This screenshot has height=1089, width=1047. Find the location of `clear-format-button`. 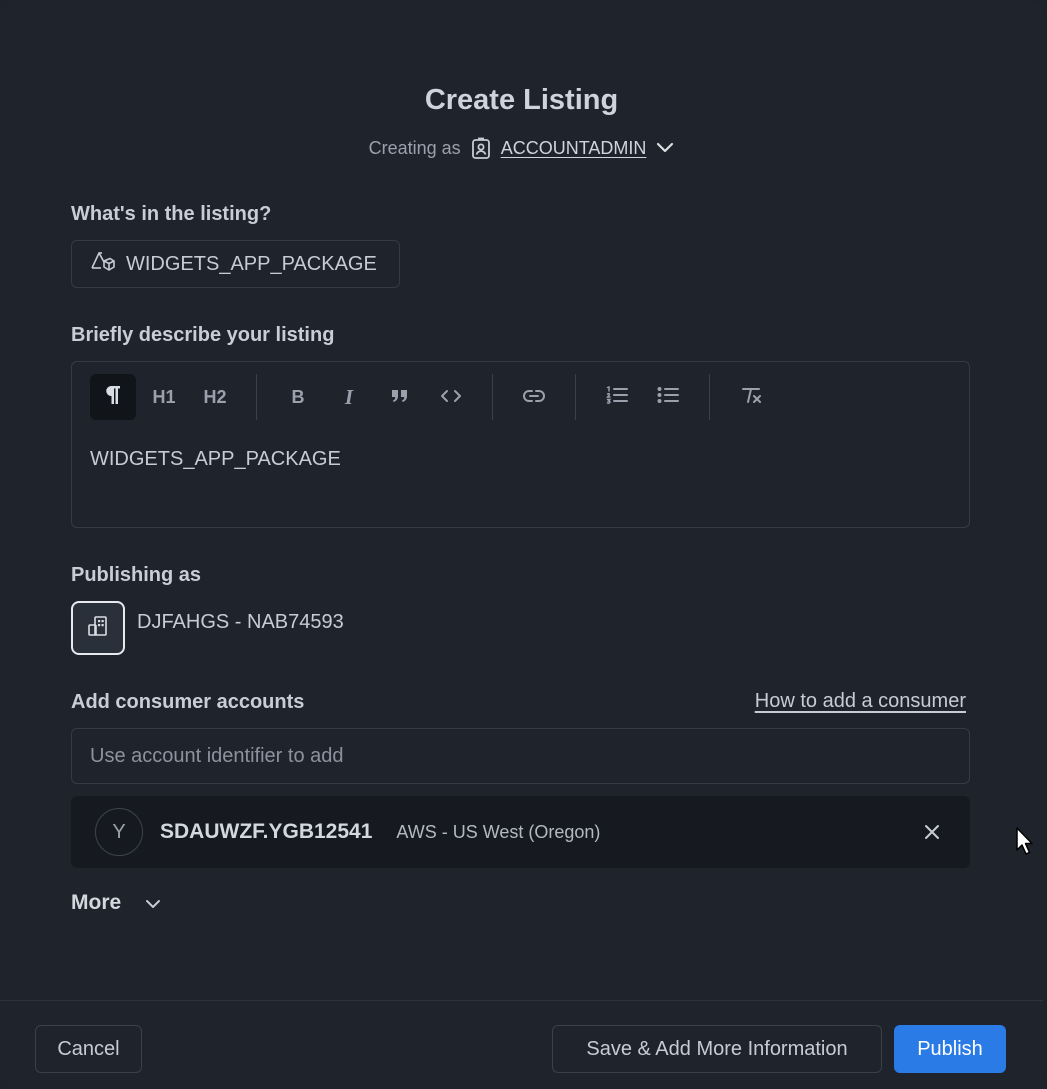

clear-format-button is located at coordinates (751, 397).